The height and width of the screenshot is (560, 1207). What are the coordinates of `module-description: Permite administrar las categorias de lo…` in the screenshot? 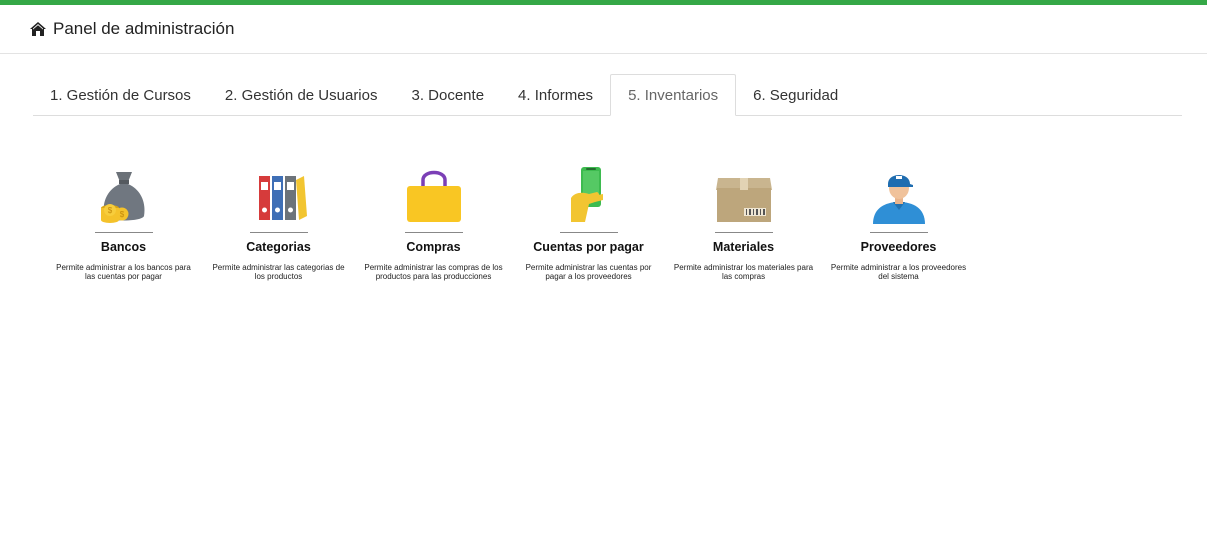 It's located at (278, 272).